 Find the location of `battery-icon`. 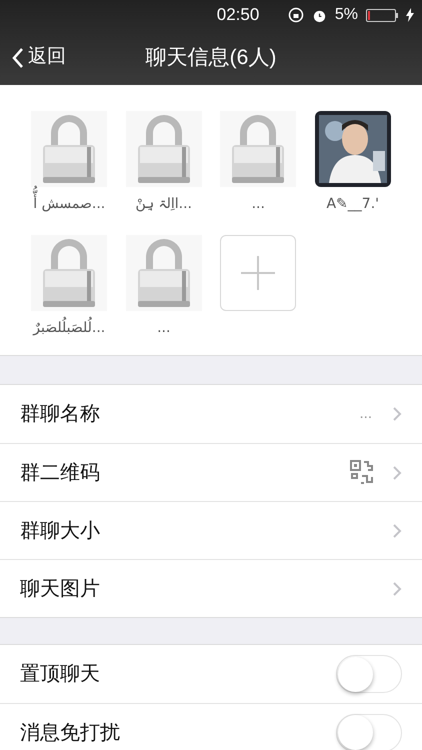

battery-icon is located at coordinates (382, 15).